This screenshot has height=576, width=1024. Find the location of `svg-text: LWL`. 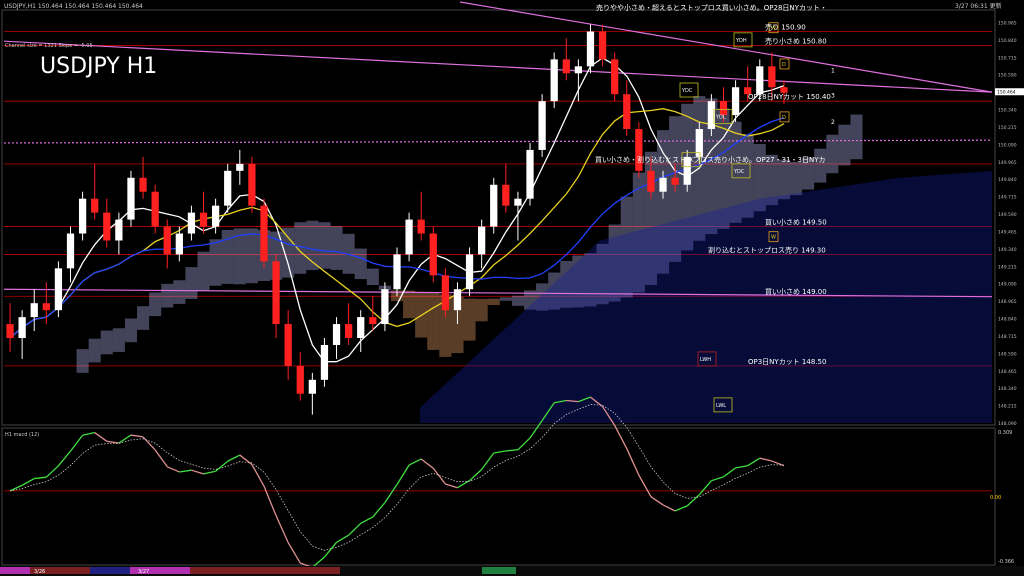

svg-text: LWL is located at coordinates (721, 406).